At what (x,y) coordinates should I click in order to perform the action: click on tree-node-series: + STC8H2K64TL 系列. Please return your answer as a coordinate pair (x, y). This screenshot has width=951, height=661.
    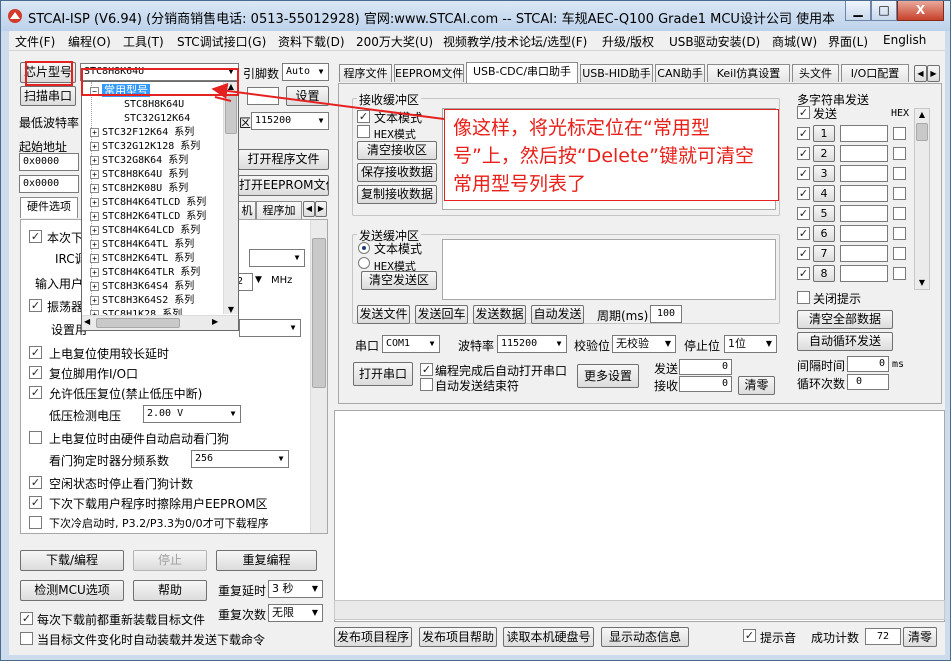
    Looking at the image, I should click on (142, 259).